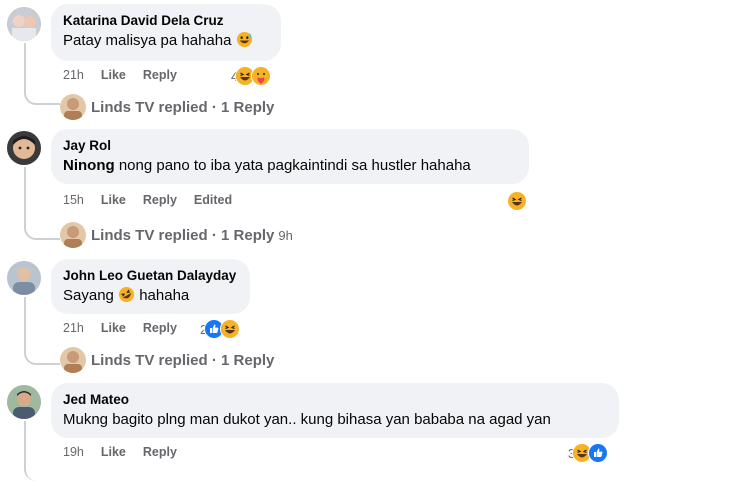  Describe the element at coordinates (335, 399) in the screenshot. I see `comment-author: Jed Mateo` at that location.